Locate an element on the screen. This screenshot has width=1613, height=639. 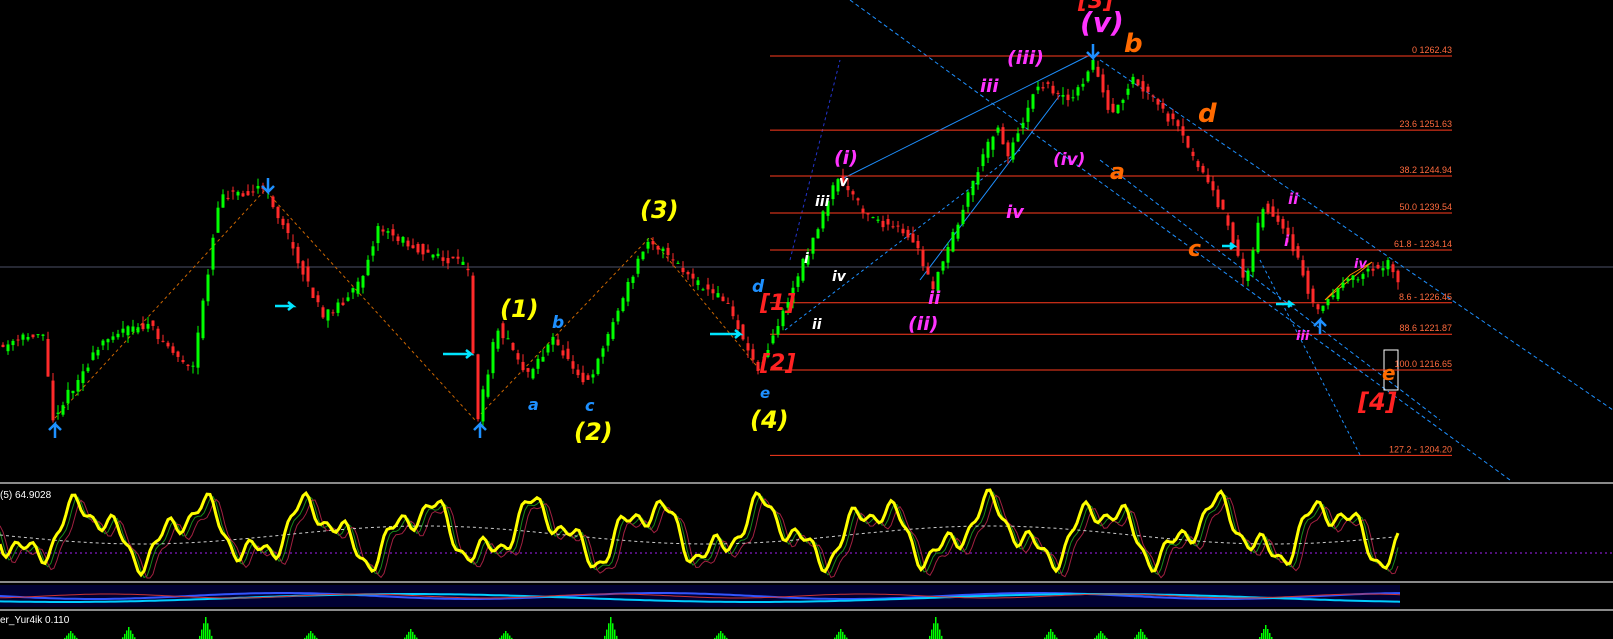
wave-label: v is located at coordinates (844, 182).